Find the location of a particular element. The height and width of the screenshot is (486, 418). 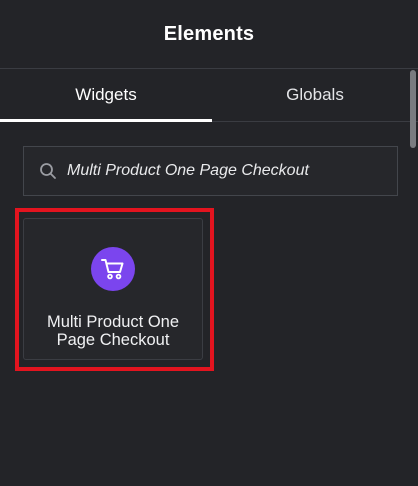

scrollbar-thumb is located at coordinates (413, 109).